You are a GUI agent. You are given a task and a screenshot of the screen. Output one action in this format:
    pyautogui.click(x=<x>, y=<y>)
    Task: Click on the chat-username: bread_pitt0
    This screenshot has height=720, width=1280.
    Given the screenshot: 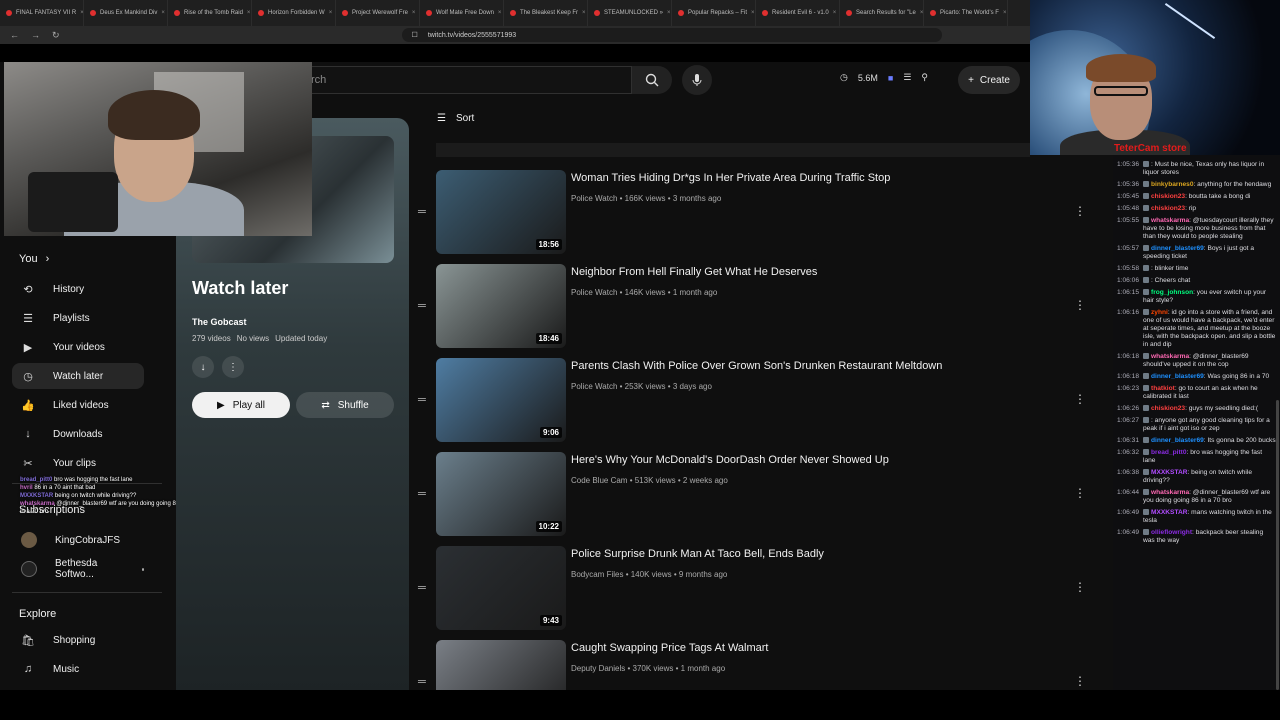 What is the action you would take?
    pyautogui.click(x=1169, y=452)
    